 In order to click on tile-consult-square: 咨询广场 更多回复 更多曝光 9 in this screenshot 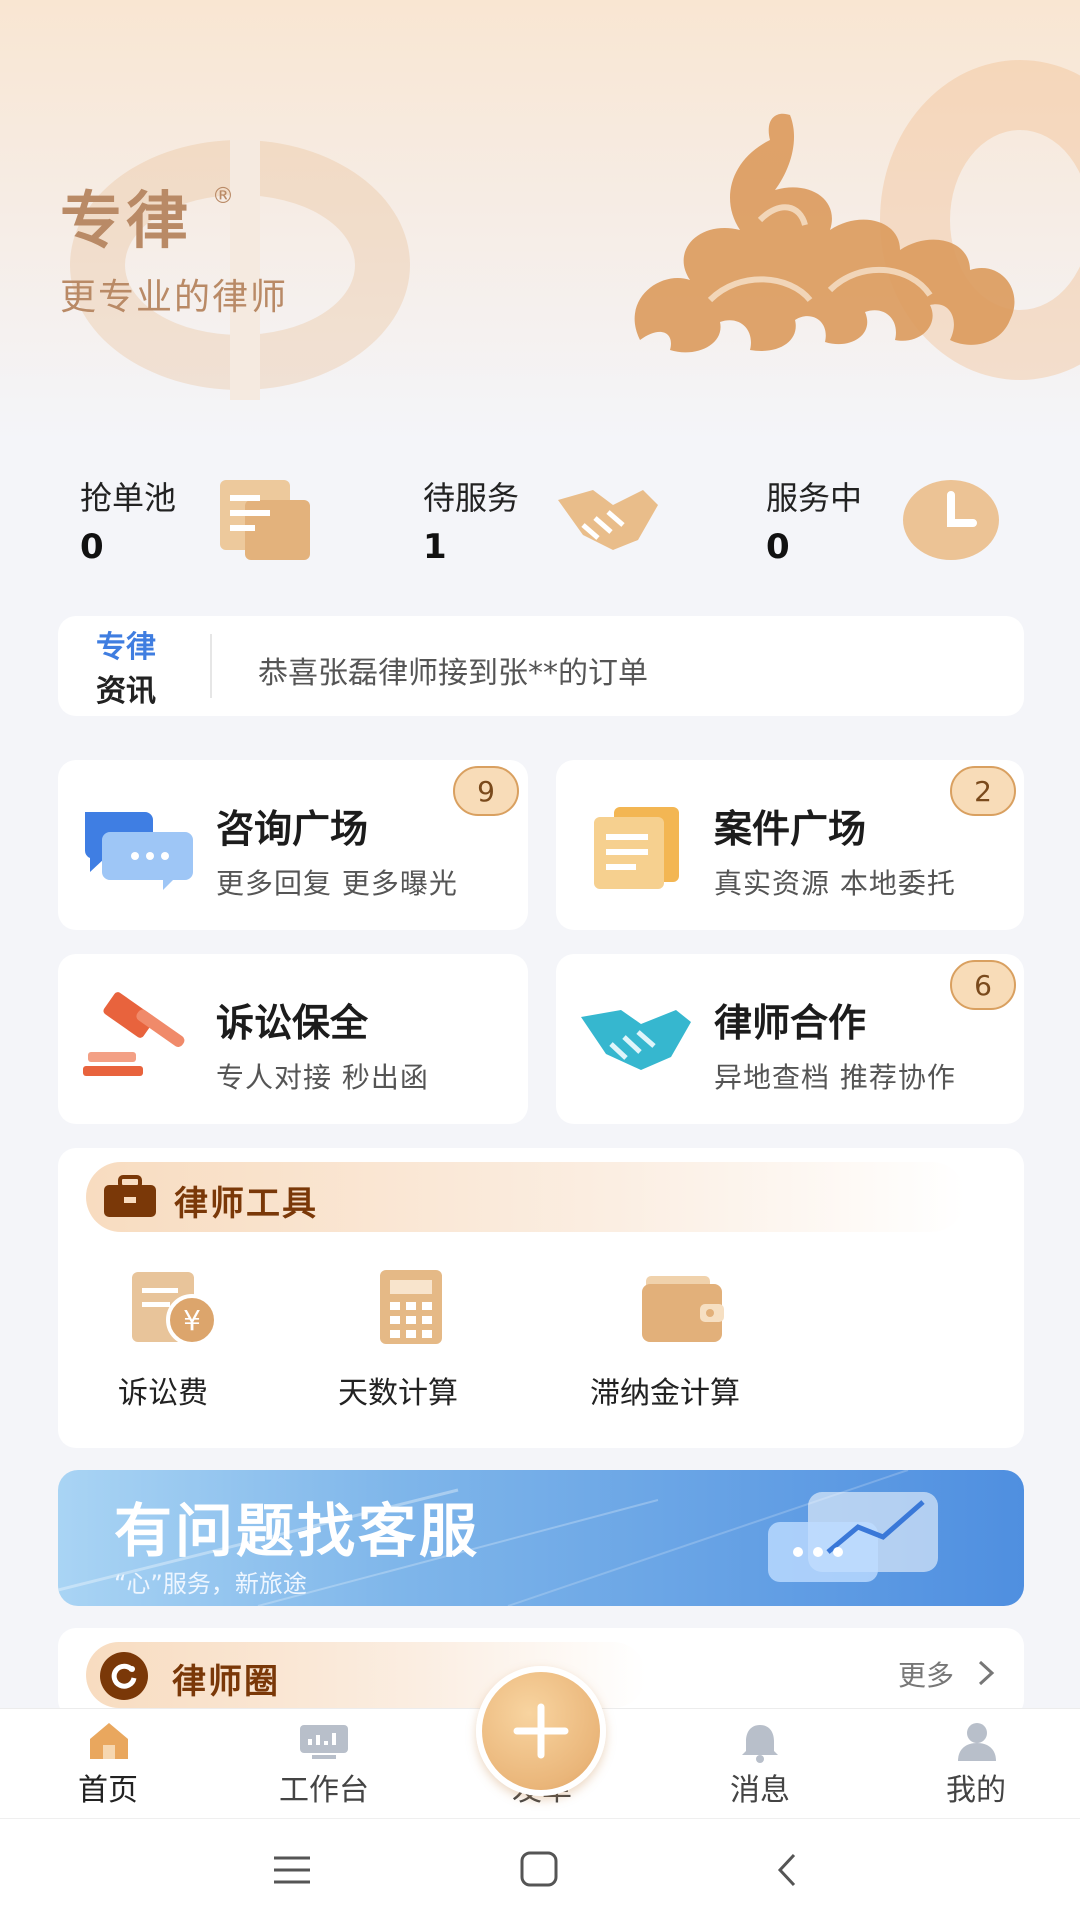, I will do `click(293, 845)`.